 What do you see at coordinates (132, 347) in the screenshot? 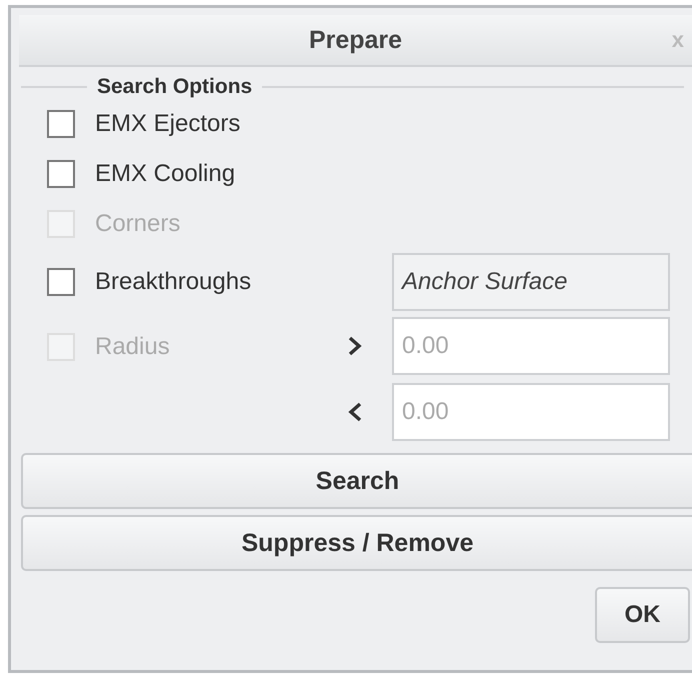
I see `checkbox-label: Radius` at bounding box center [132, 347].